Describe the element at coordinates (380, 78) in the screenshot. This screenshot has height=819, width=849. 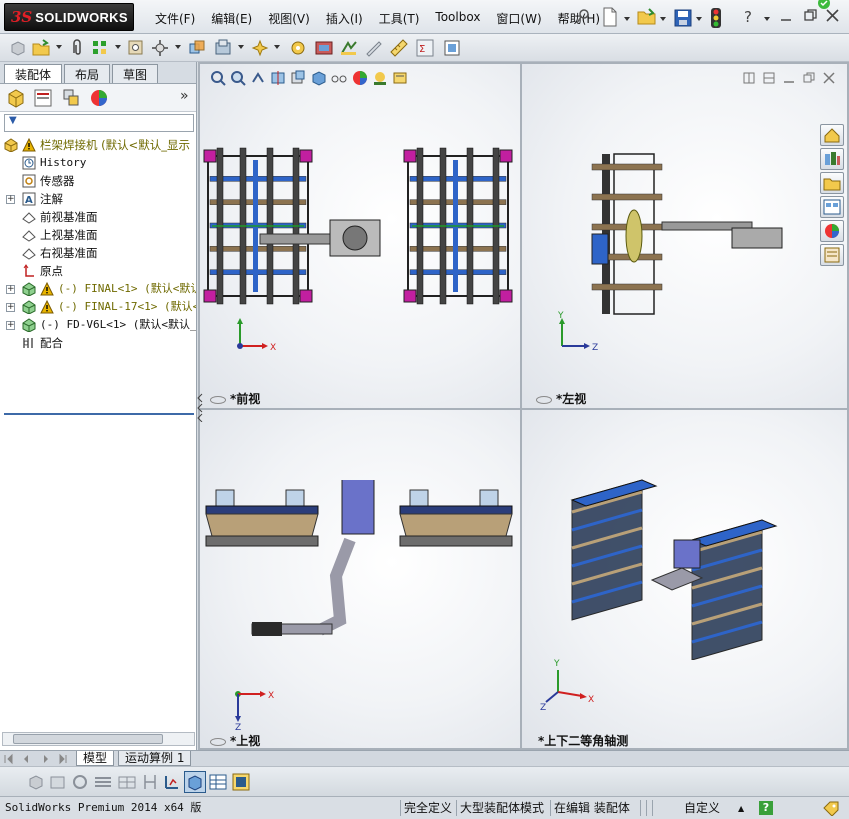
I see `apply-scene-icon` at that location.